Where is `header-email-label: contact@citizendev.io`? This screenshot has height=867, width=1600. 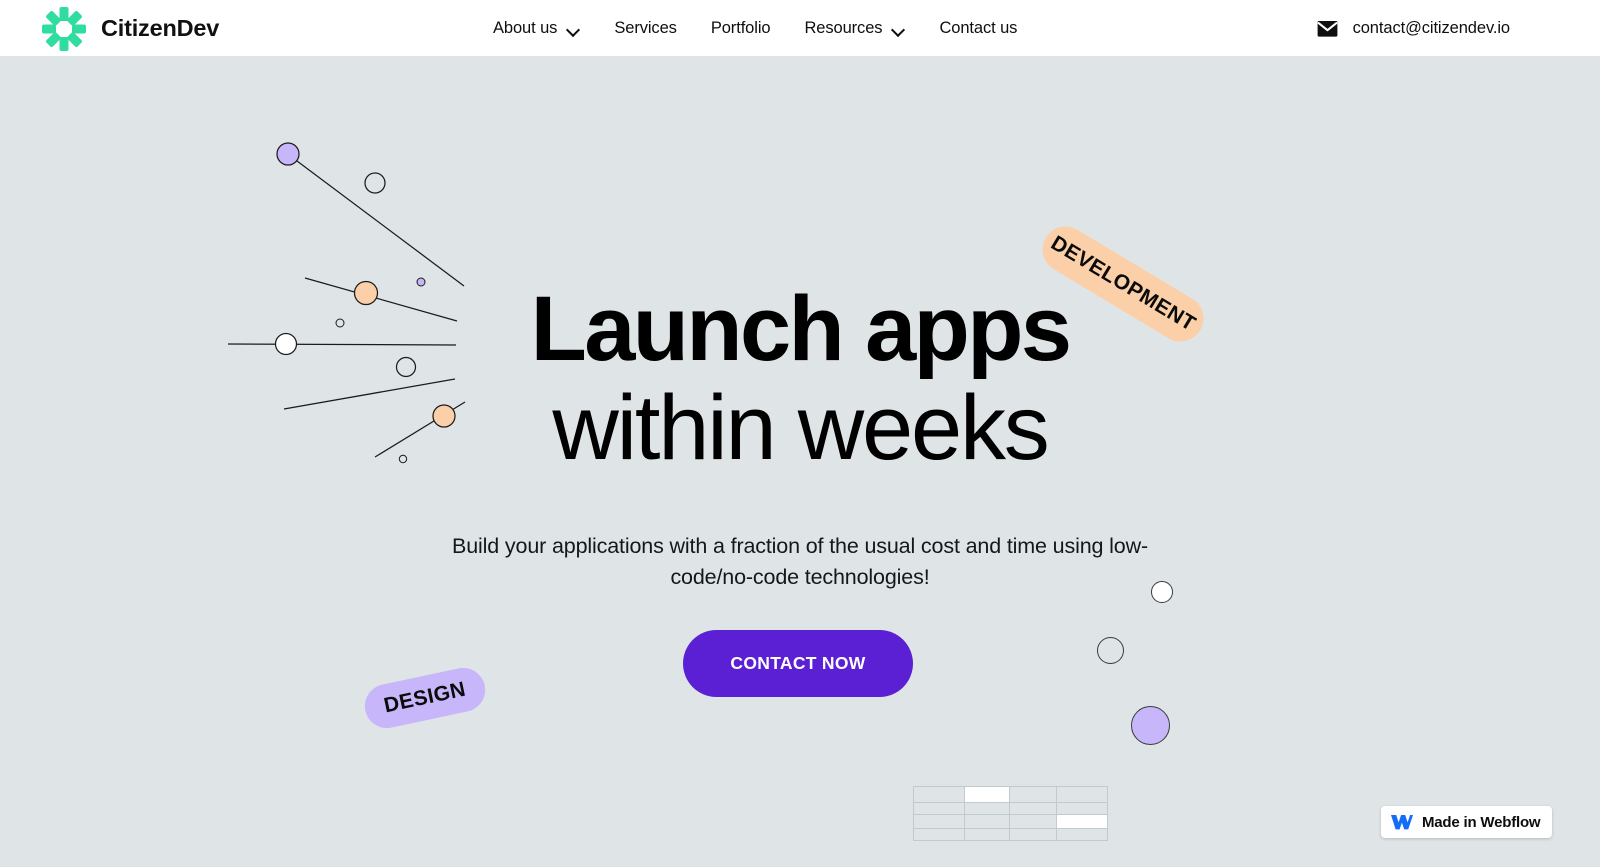 header-email-label: contact@citizendev.io is located at coordinates (1431, 28).